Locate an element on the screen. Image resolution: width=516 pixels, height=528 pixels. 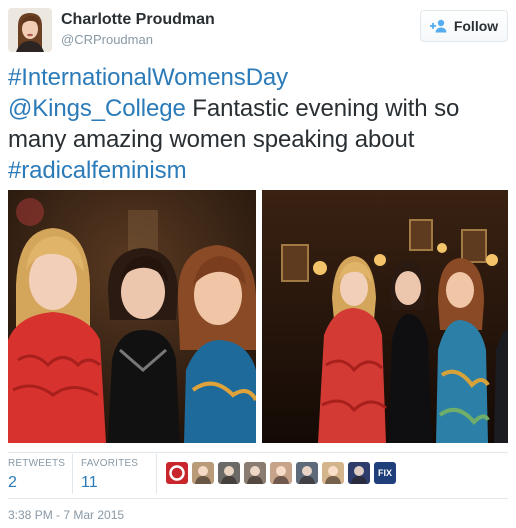
follow-button: Follow is located at coordinates (464, 26).